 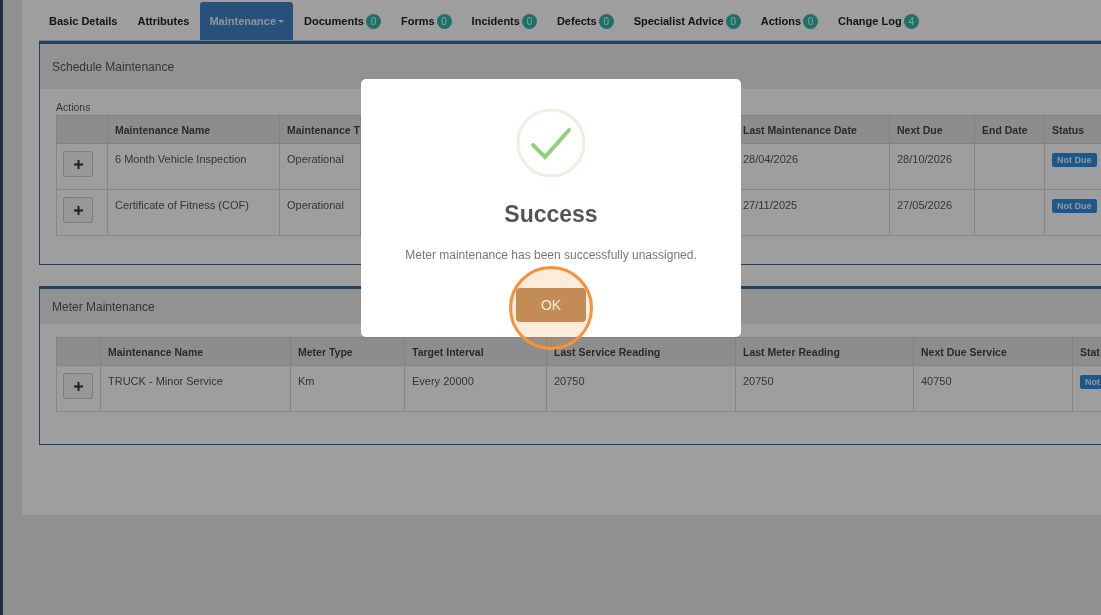 What do you see at coordinates (585, 21) in the screenshot?
I see `tab: Defects 0` at bounding box center [585, 21].